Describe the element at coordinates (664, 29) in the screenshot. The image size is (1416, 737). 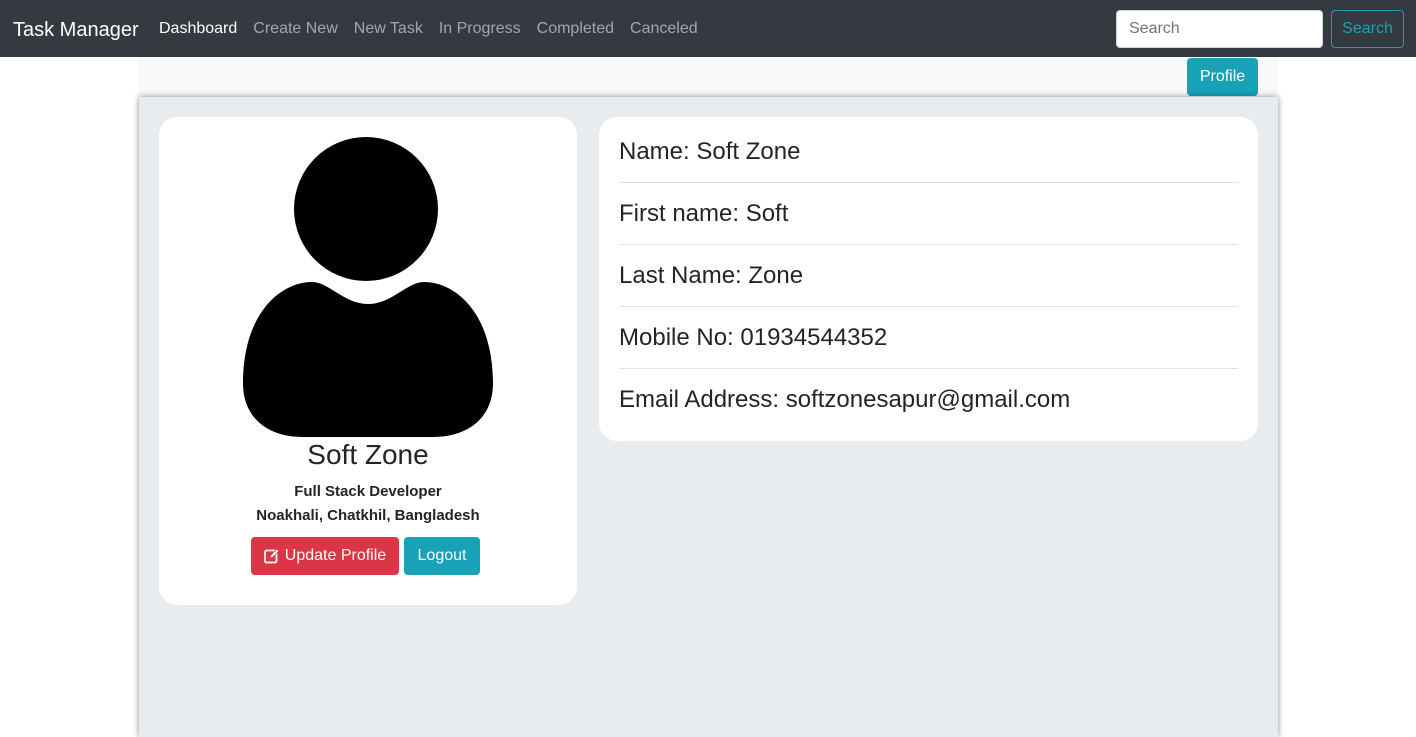
I see `nav-canceled: Canceled` at that location.